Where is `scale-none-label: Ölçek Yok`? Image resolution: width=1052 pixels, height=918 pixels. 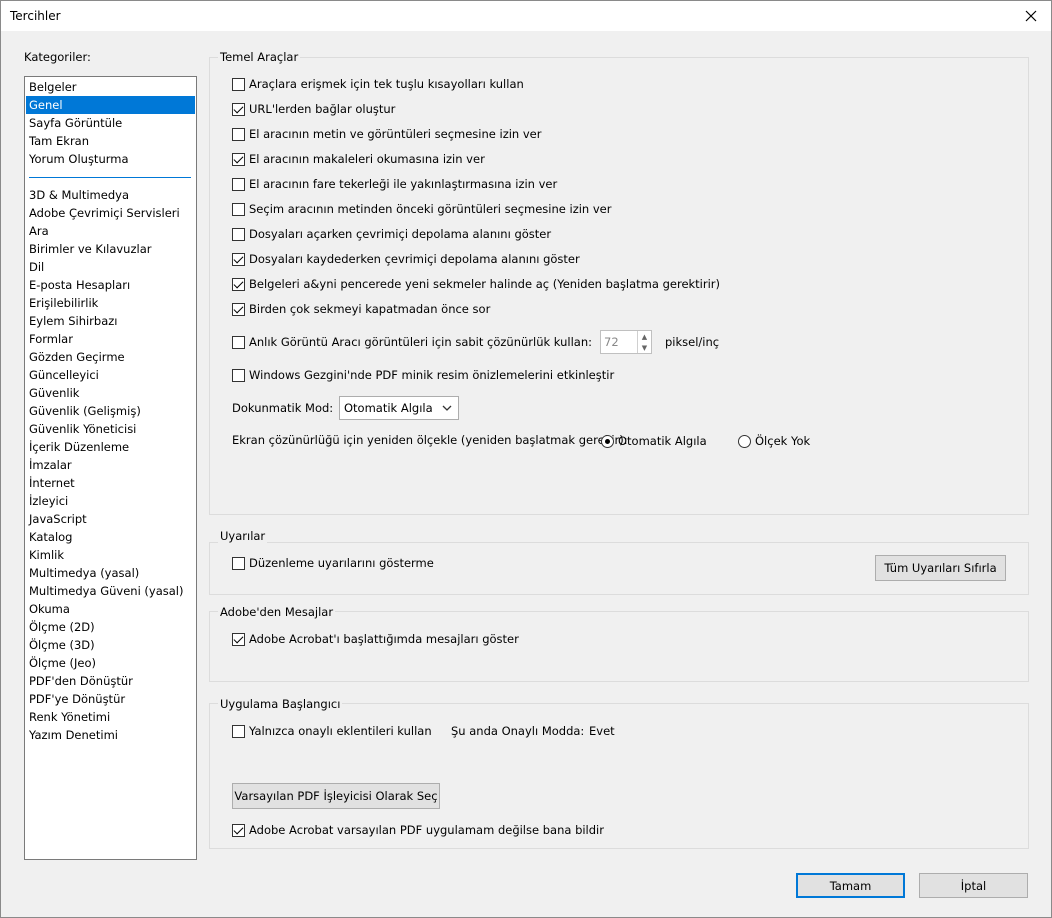
scale-none-label: Ölçek Yok is located at coordinates (783, 441).